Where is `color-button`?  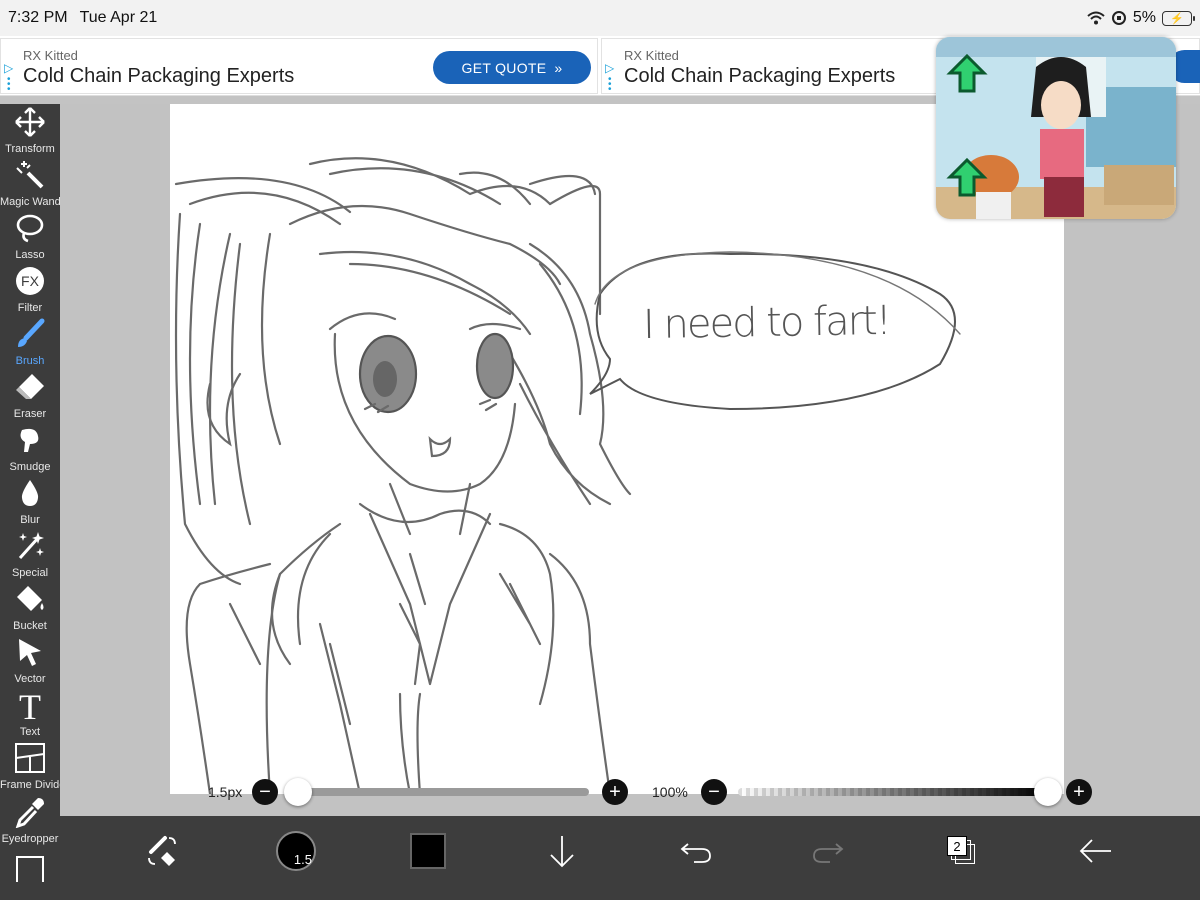 color-button is located at coordinates (428, 851).